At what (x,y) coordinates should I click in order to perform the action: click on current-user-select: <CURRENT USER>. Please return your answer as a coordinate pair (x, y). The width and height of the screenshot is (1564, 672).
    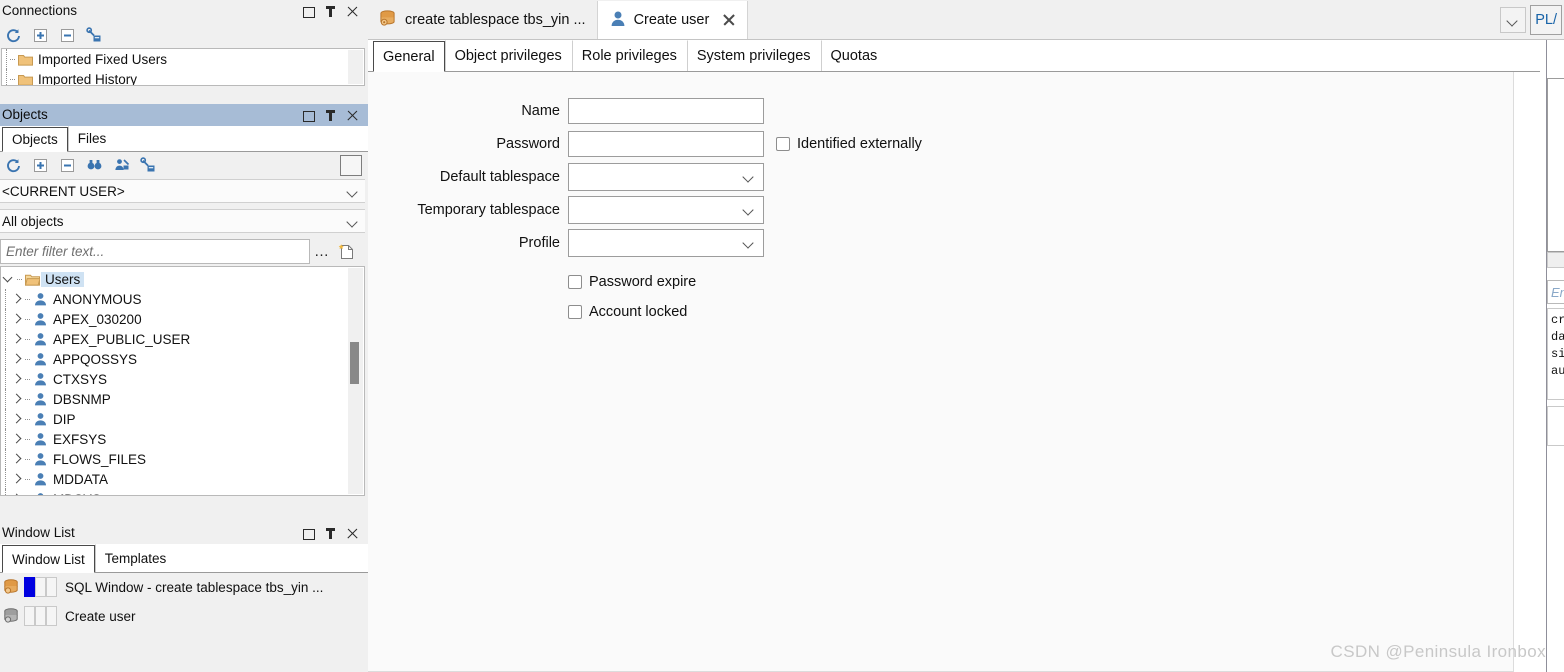
    Looking at the image, I should click on (182, 191).